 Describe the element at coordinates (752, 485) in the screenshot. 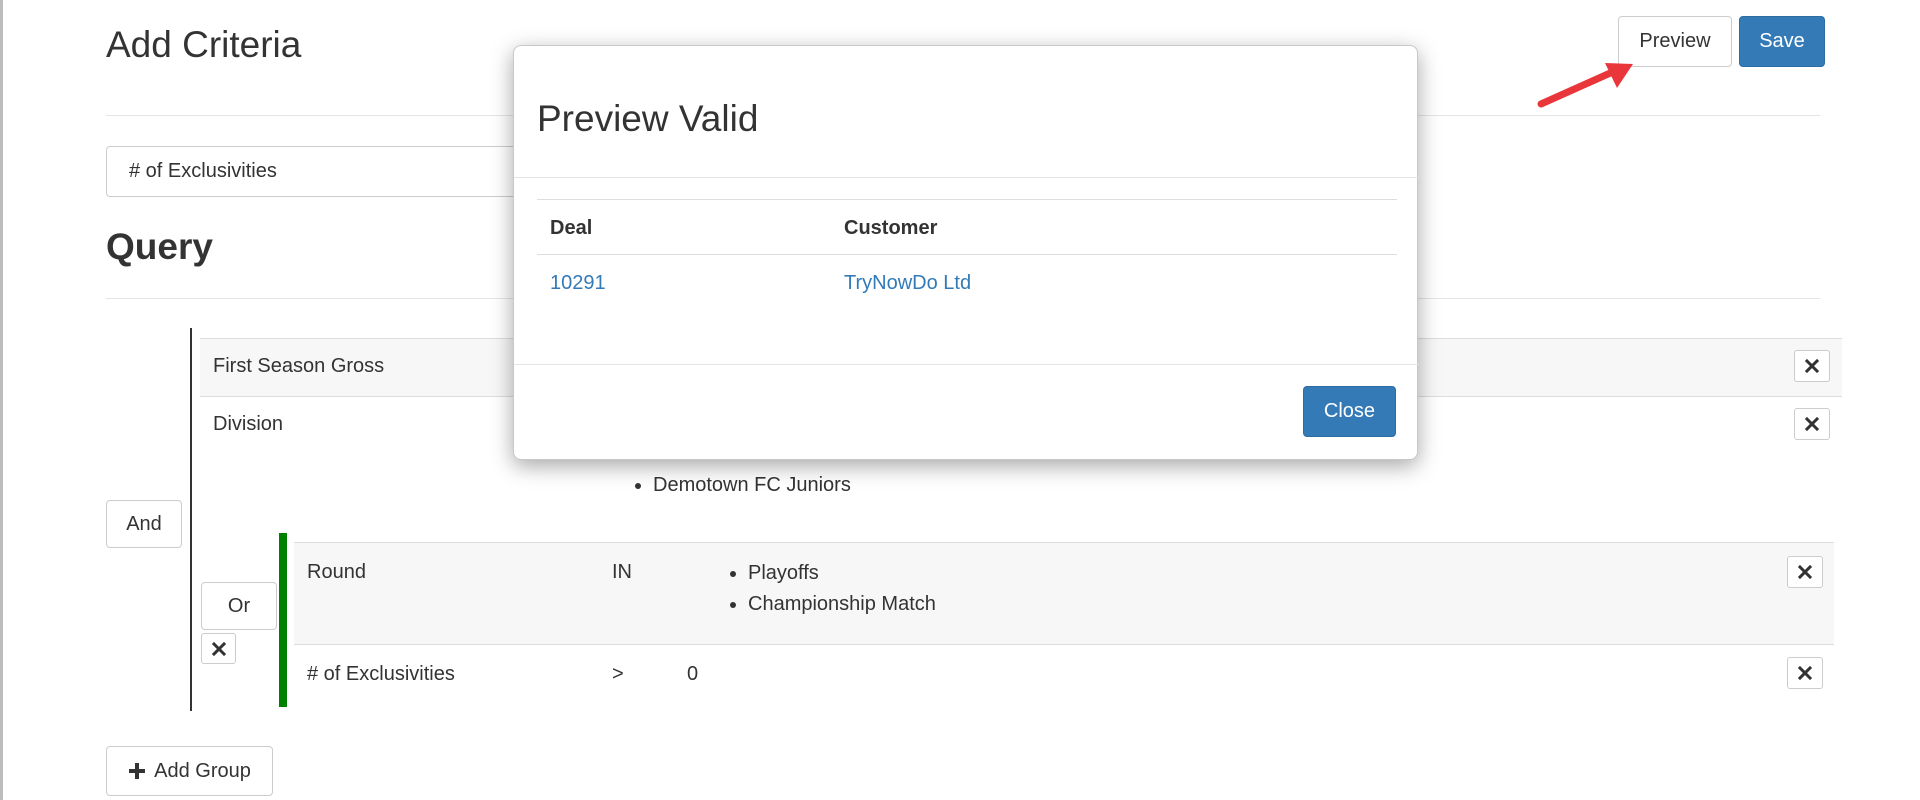

I see `value-item: Demotown FC Juniors` at that location.